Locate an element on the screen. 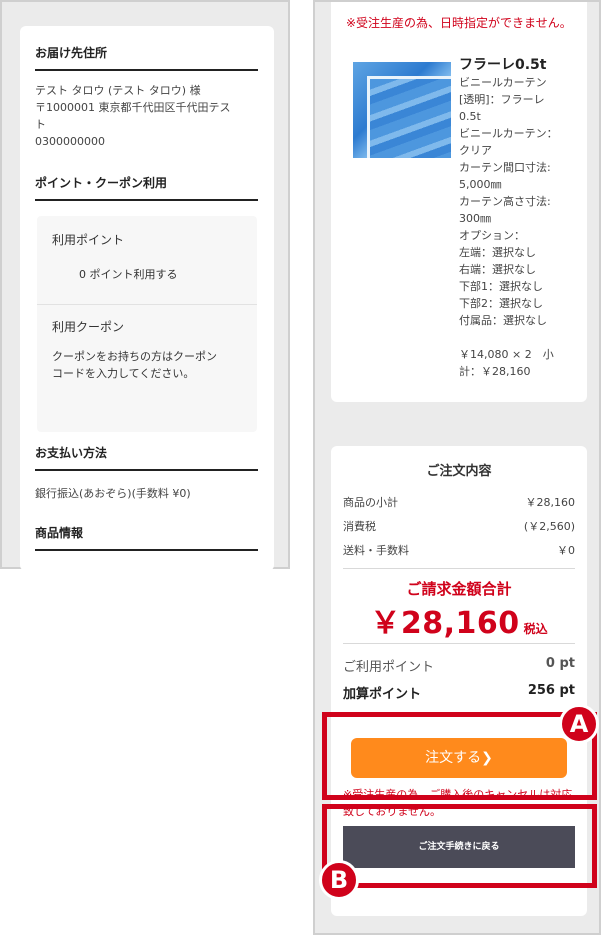 The height and width of the screenshot is (935, 602). used-points-label: ご利用ポイント is located at coordinates (389, 667).